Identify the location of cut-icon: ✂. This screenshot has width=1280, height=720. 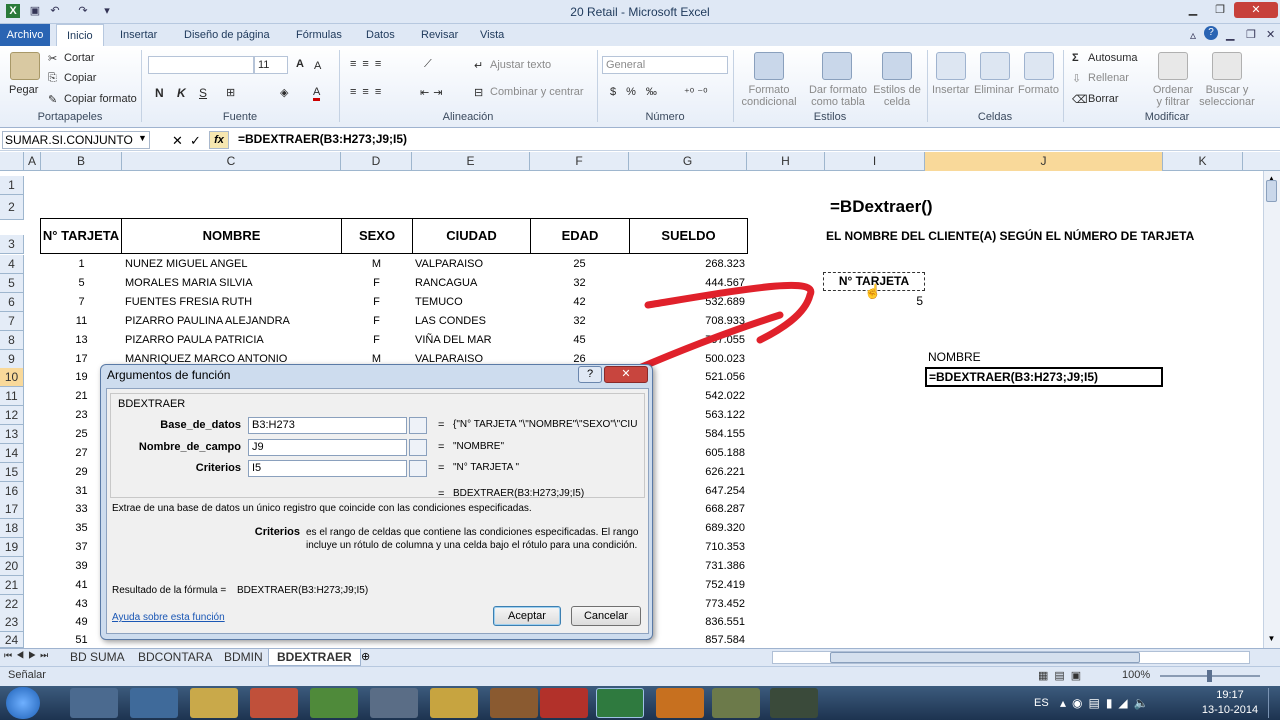
(52, 58).